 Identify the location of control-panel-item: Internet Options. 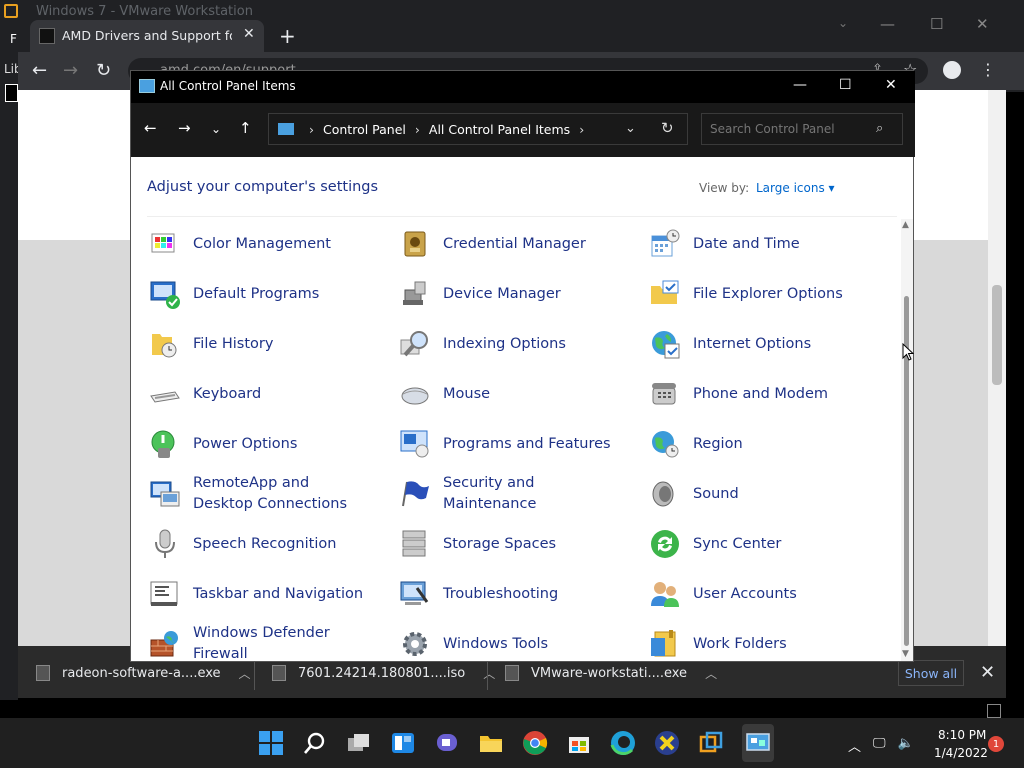
(751, 344).